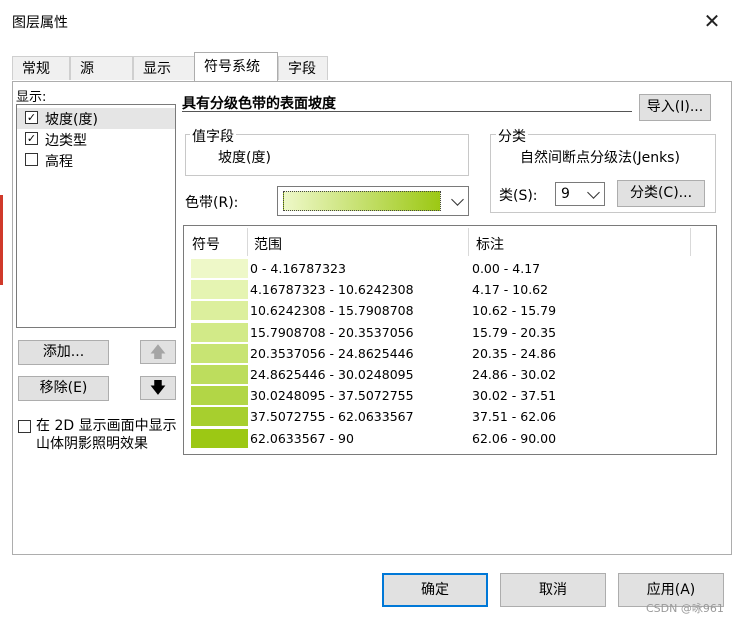  I want to click on table-row: 37.5072755 - 62.0633567 37.51 - 62.06, so click(449, 416).